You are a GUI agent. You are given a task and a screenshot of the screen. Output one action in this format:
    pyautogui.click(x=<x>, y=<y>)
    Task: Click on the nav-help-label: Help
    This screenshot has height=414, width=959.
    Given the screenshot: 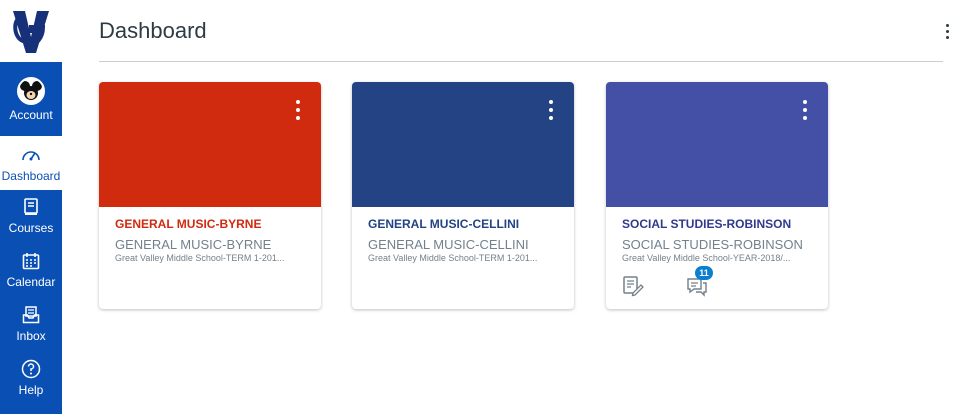 What is the action you would take?
    pyautogui.click(x=31, y=390)
    